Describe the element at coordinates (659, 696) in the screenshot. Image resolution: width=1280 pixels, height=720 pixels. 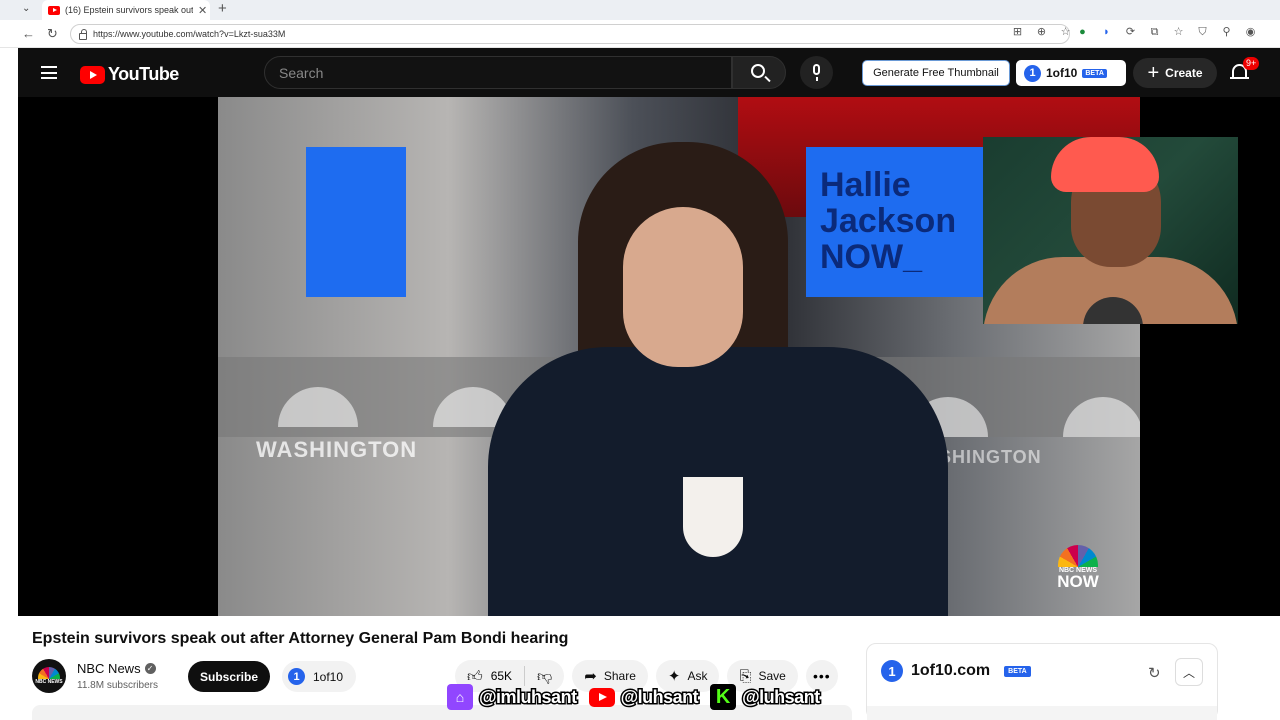
I see `youtube-handle: @luhsant` at that location.